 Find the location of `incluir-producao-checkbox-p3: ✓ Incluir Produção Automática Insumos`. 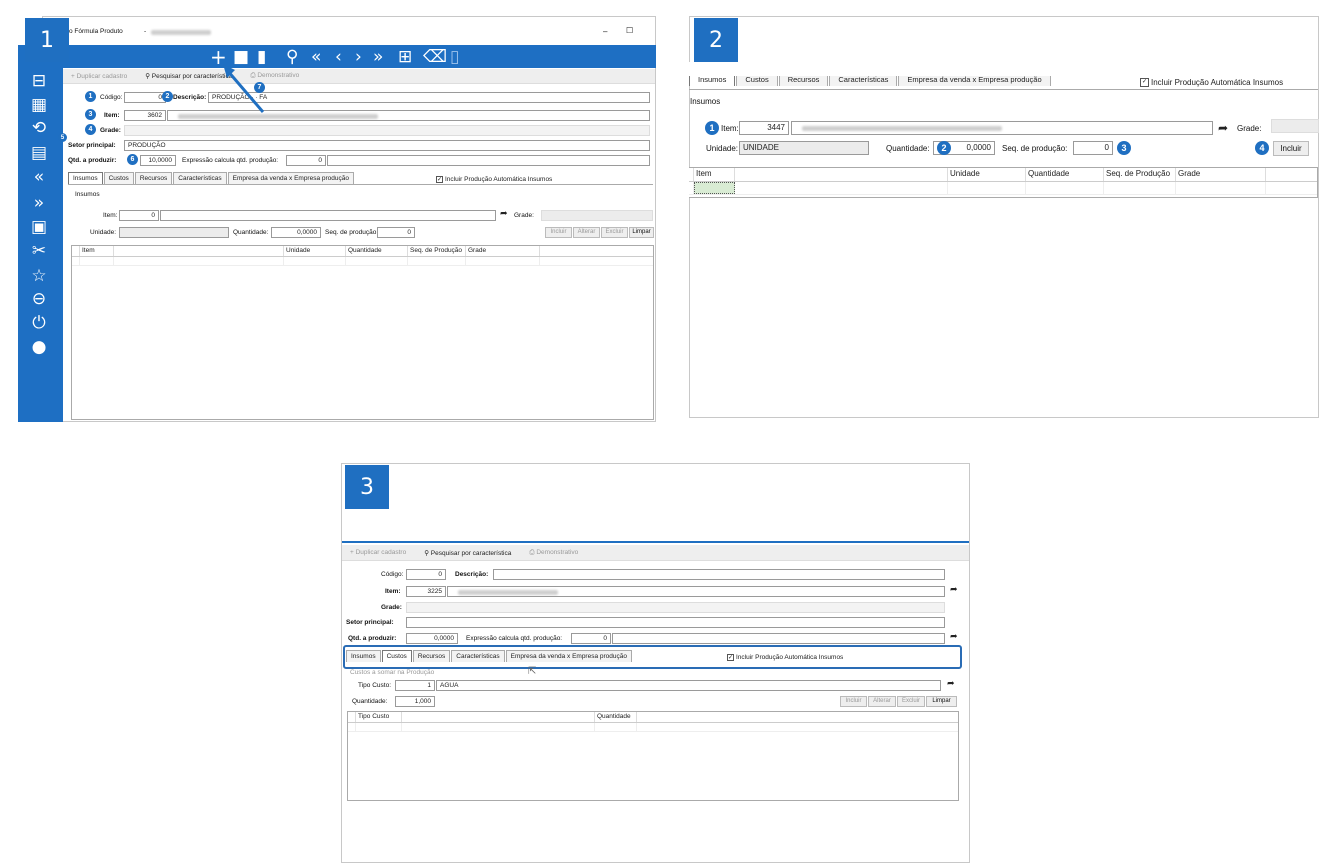

incluir-producao-checkbox-p3: ✓ Incluir Produção Automática Insumos is located at coordinates (785, 657).